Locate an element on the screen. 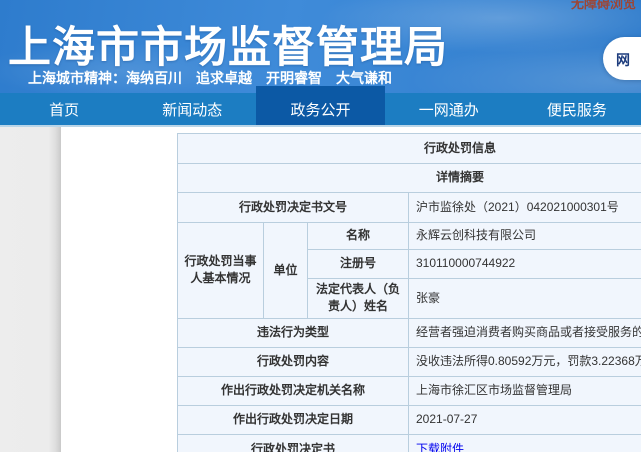 Image resolution: width=641 pixels, height=452 pixels. nav-item-gov-affairs: 政务公开 is located at coordinates (320, 109).